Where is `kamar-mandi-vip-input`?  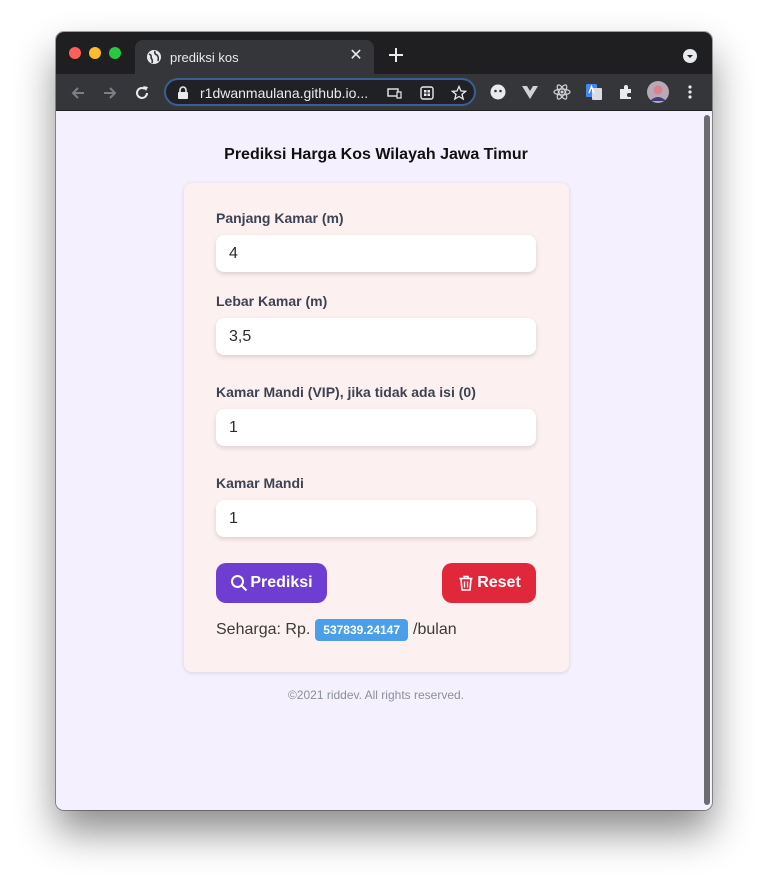
kamar-mandi-vip-input is located at coordinates (376, 427).